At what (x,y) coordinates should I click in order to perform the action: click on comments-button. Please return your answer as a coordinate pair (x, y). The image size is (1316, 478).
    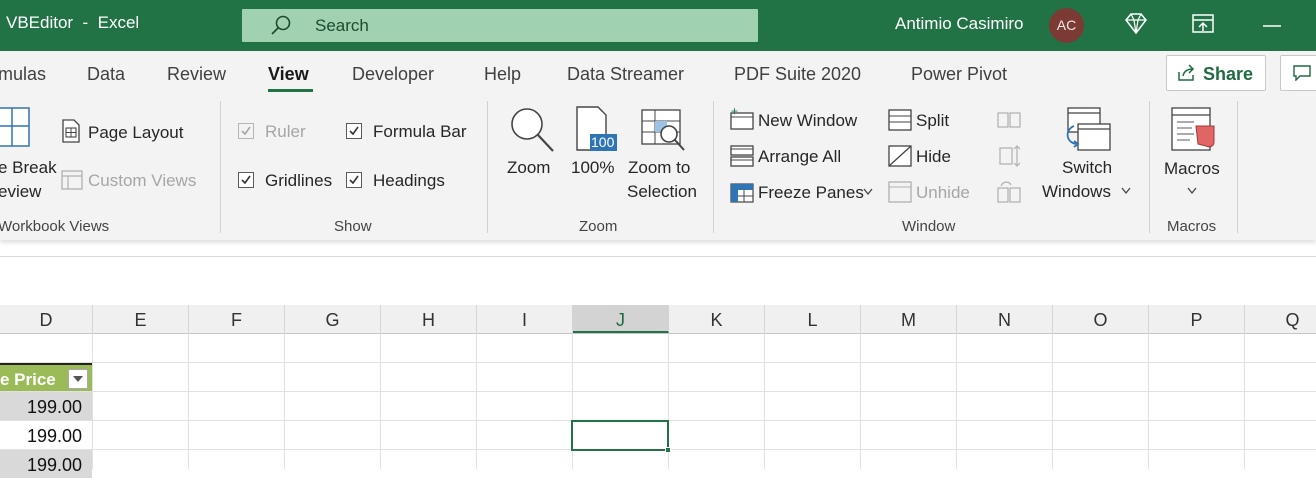
    Looking at the image, I should click on (1298, 73).